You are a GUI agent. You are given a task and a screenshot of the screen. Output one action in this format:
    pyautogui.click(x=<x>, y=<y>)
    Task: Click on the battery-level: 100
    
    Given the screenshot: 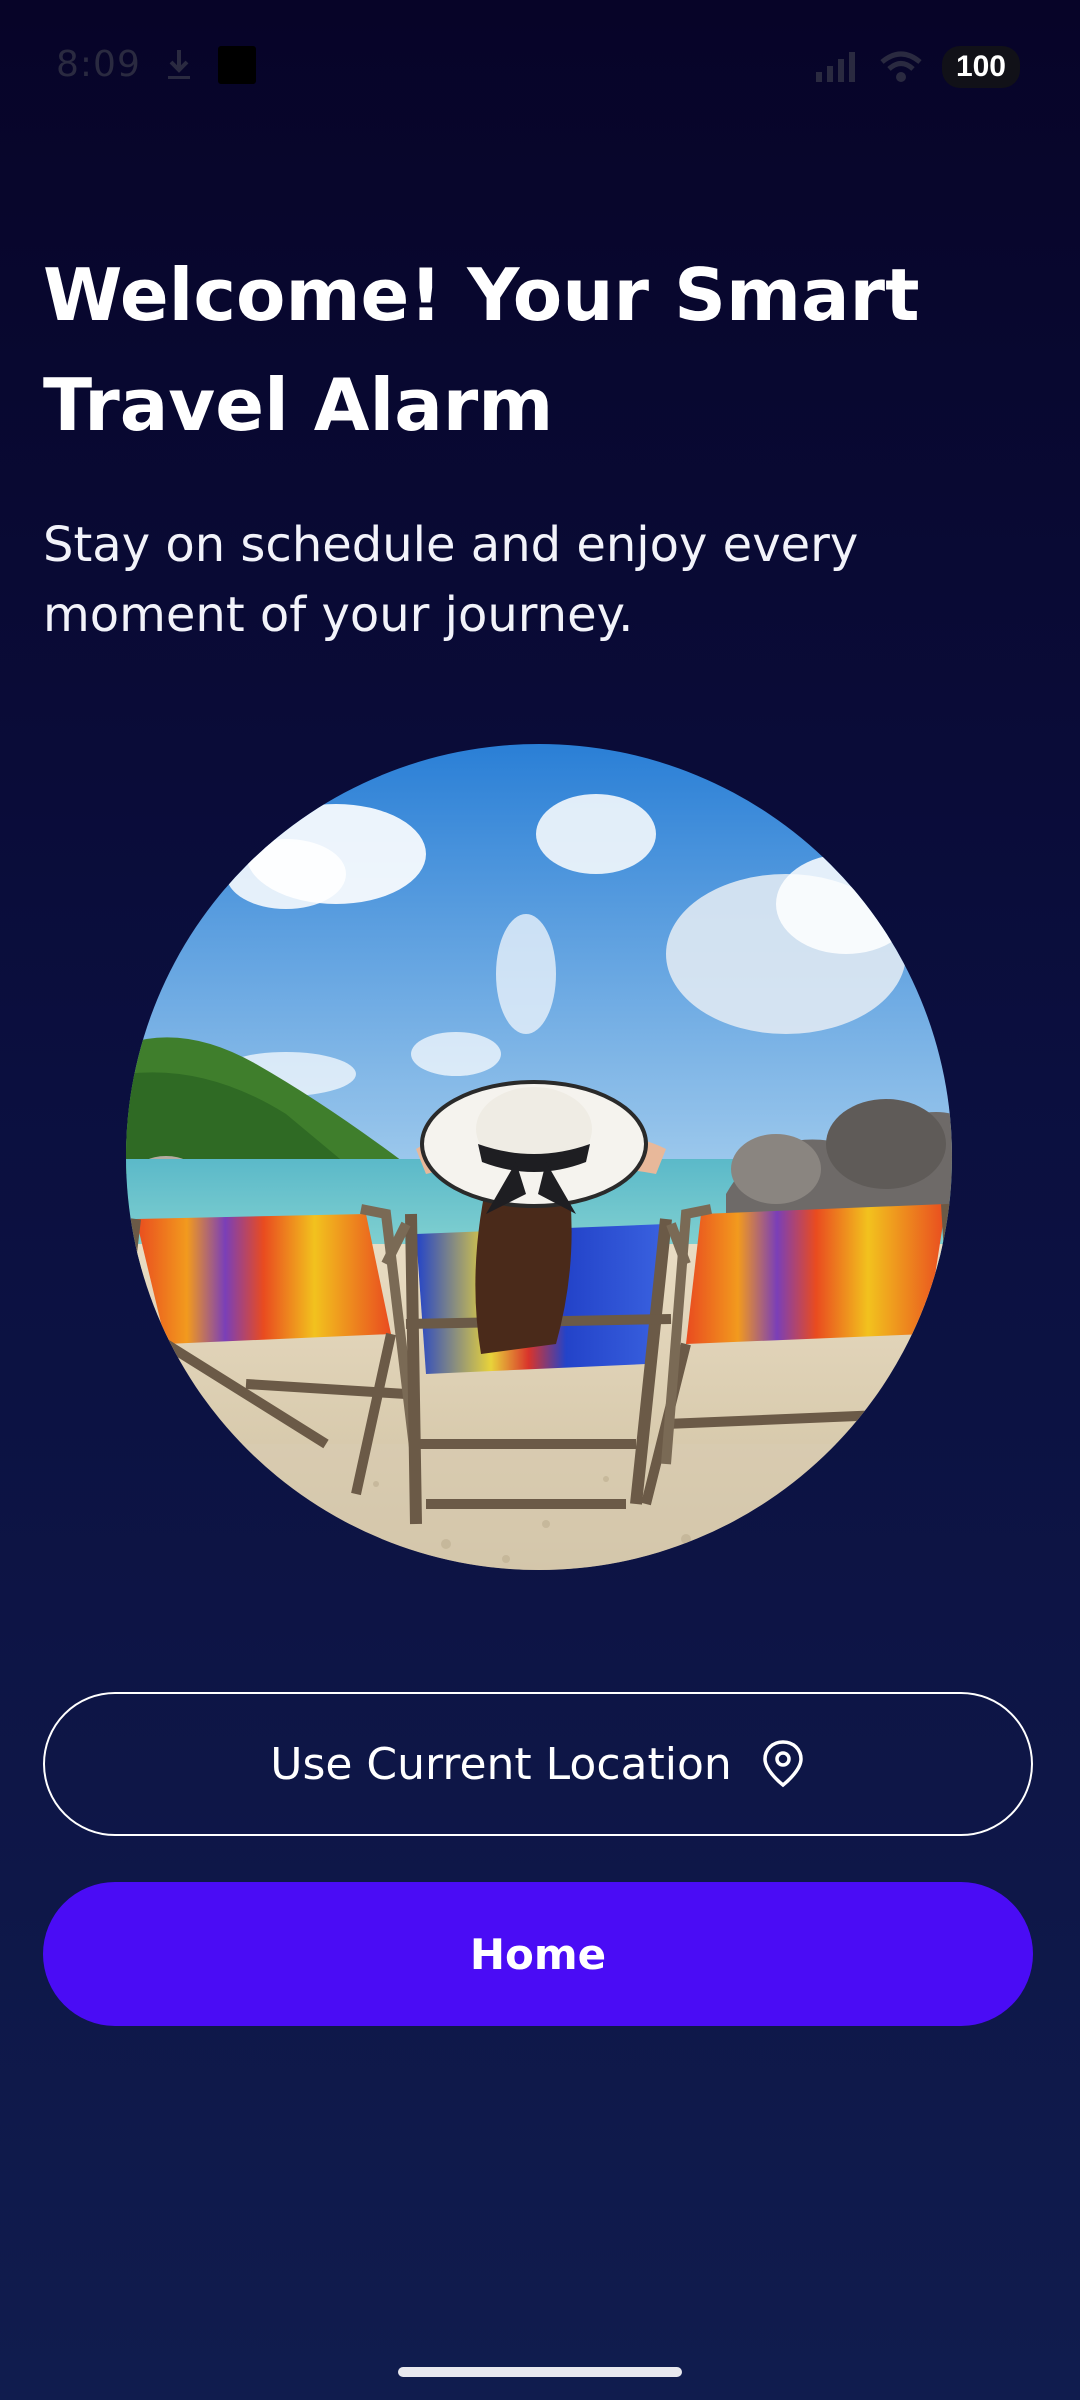 What is the action you would take?
    pyautogui.click(x=980, y=66)
    